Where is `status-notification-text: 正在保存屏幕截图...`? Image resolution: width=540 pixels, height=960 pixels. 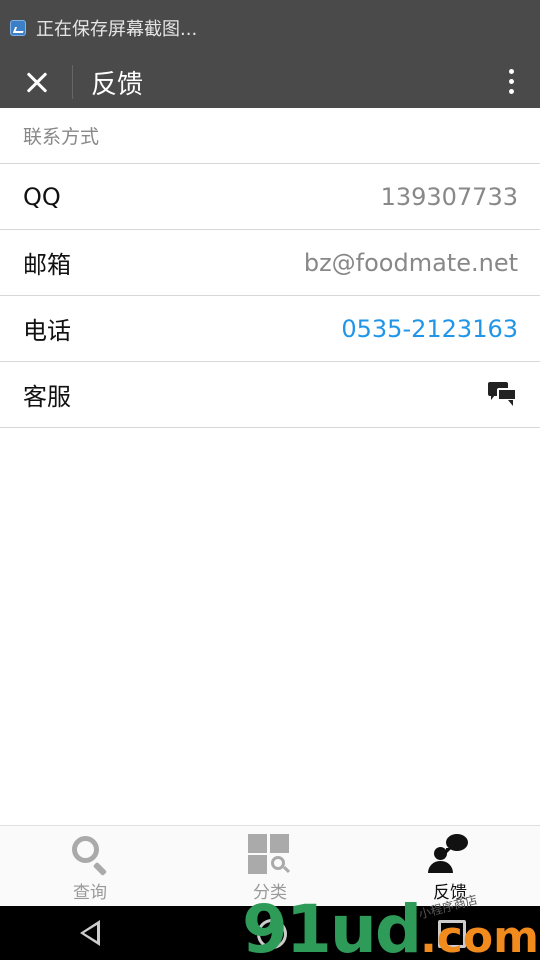 status-notification-text: 正在保存屏幕截图... is located at coordinates (117, 29).